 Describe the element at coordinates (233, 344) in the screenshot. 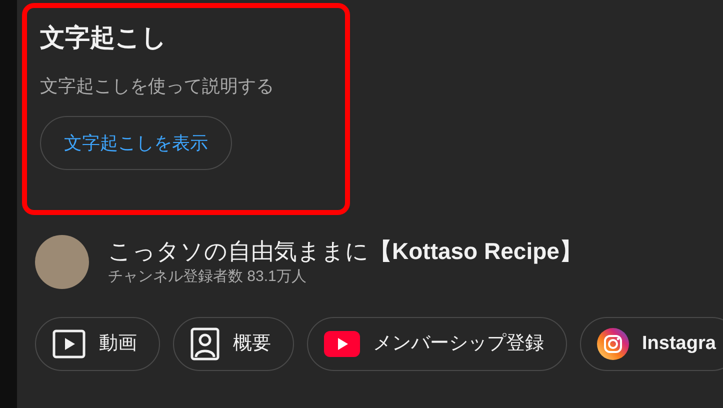

I see `channel-link: 概要` at that location.